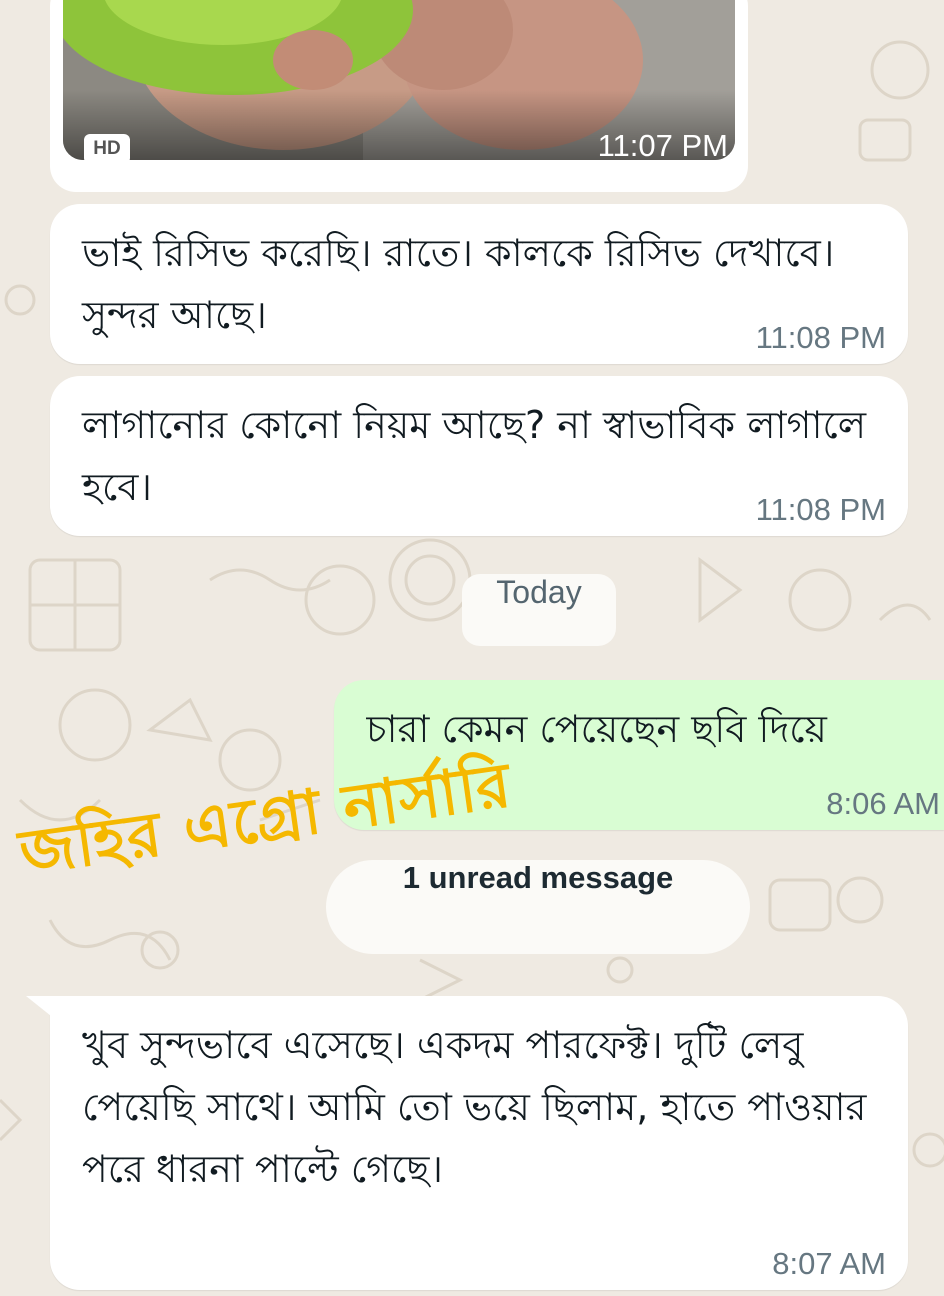 Image resolution: width=944 pixels, height=1296 pixels. Describe the element at coordinates (538, 907) in the screenshot. I see `unread-messages-banner: 1 unread message` at that location.